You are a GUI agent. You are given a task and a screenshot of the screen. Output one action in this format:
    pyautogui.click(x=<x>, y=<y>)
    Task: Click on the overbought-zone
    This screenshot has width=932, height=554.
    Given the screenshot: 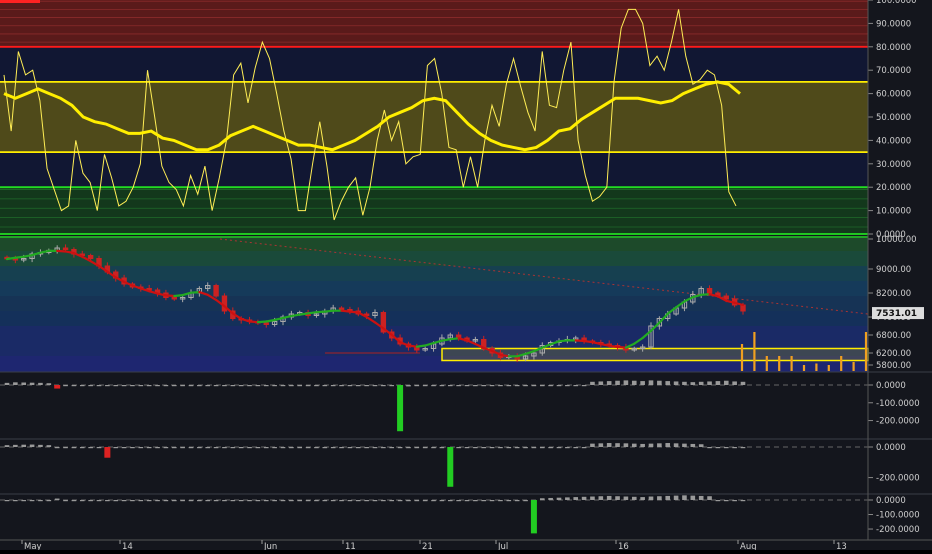 What is the action you would take?
    pyautogui.click(x=434, y=23)
    